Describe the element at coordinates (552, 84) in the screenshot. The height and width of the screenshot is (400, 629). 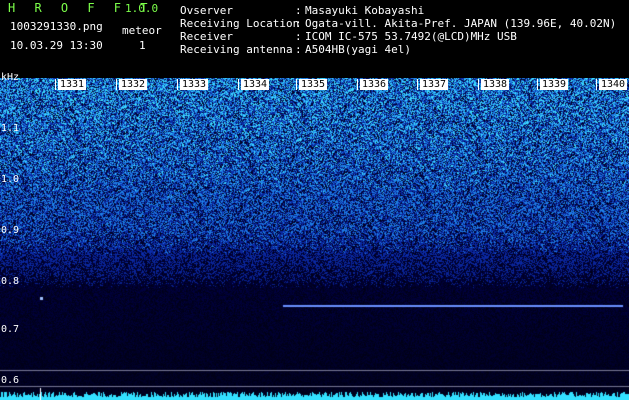
I see `x-tick: 1339` at that location.